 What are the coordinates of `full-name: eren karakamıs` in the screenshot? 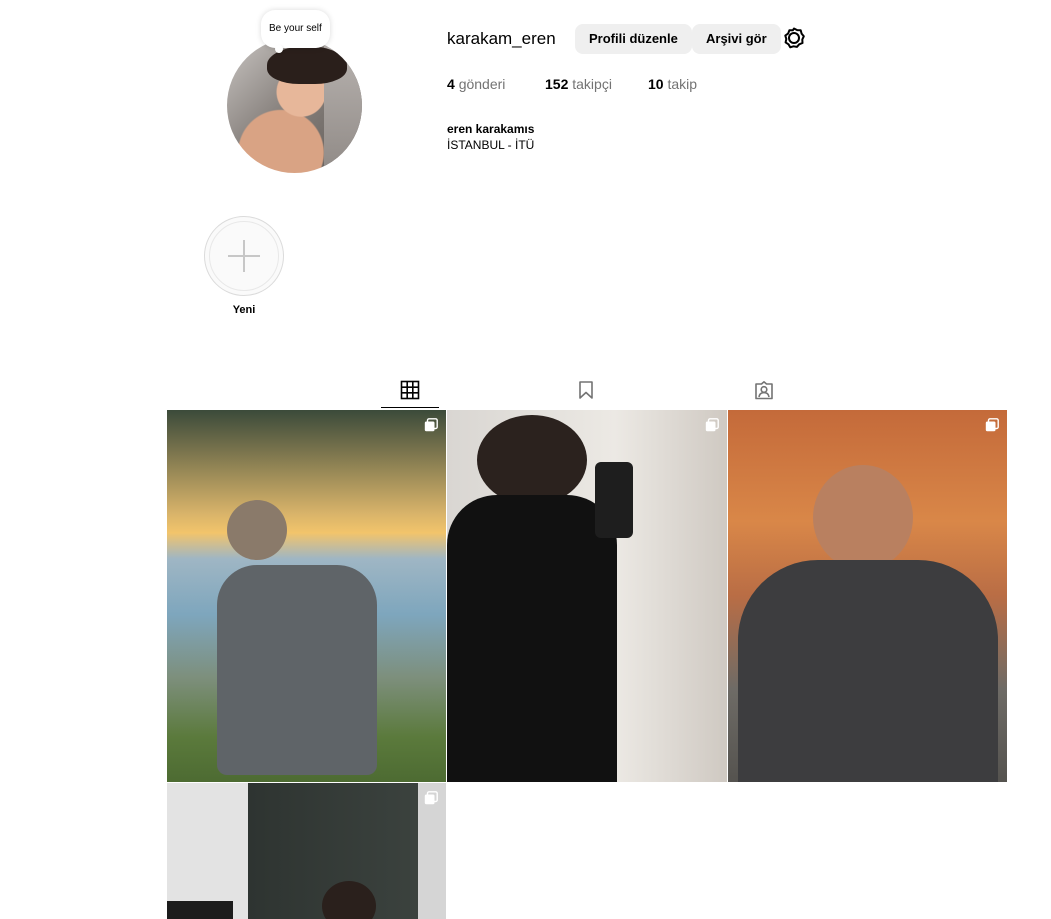 It's located at (491, 129).